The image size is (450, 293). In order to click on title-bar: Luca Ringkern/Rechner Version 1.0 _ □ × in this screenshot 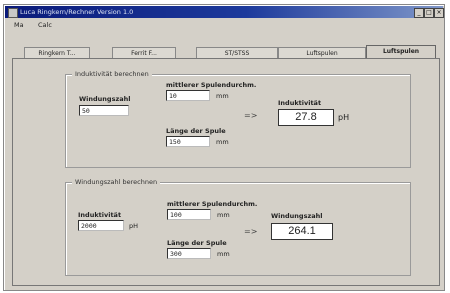, I will do `click(224, 12)`.